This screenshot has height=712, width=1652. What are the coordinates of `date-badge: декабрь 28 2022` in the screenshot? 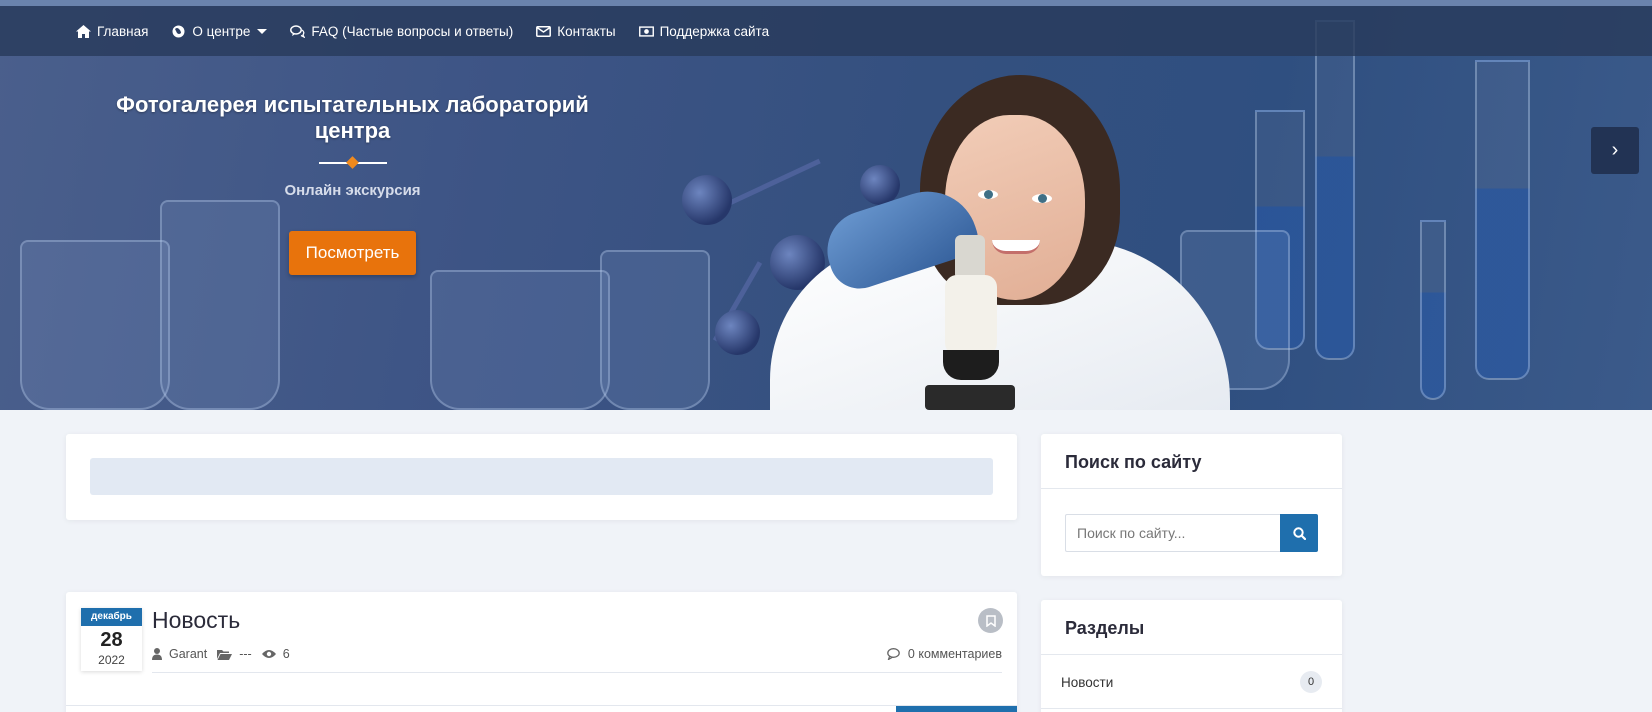 It's located at (111, 639).